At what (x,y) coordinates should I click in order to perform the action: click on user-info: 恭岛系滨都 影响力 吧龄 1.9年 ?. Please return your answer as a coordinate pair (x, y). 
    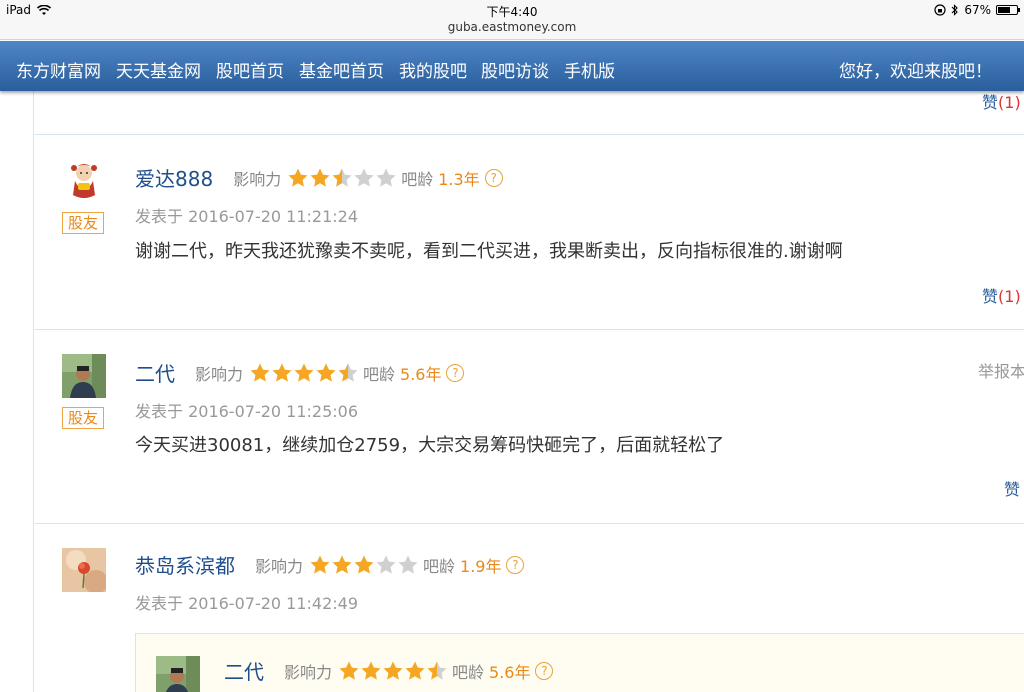
    Looking at the image, I should click on (330, 564).